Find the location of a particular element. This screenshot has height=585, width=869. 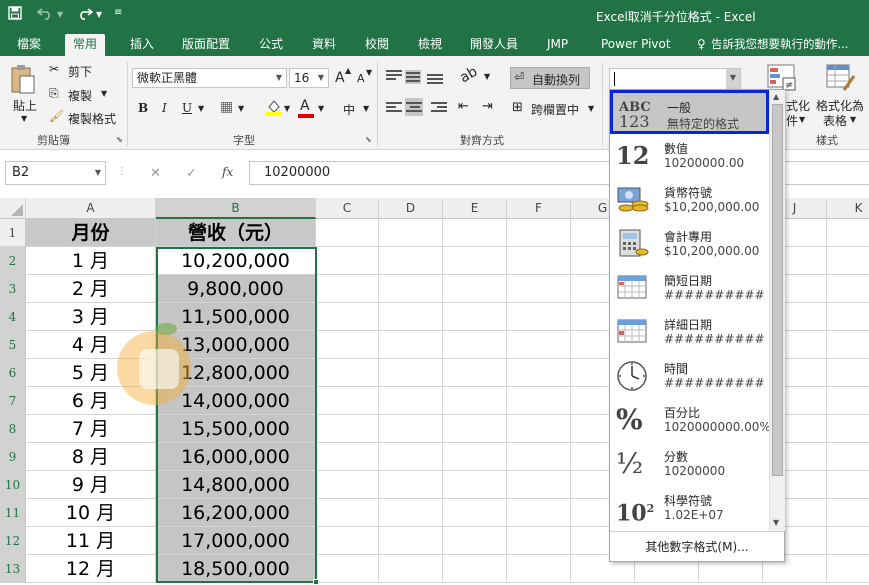

month-cell: 11 月 is located at coordinates (91, 541).